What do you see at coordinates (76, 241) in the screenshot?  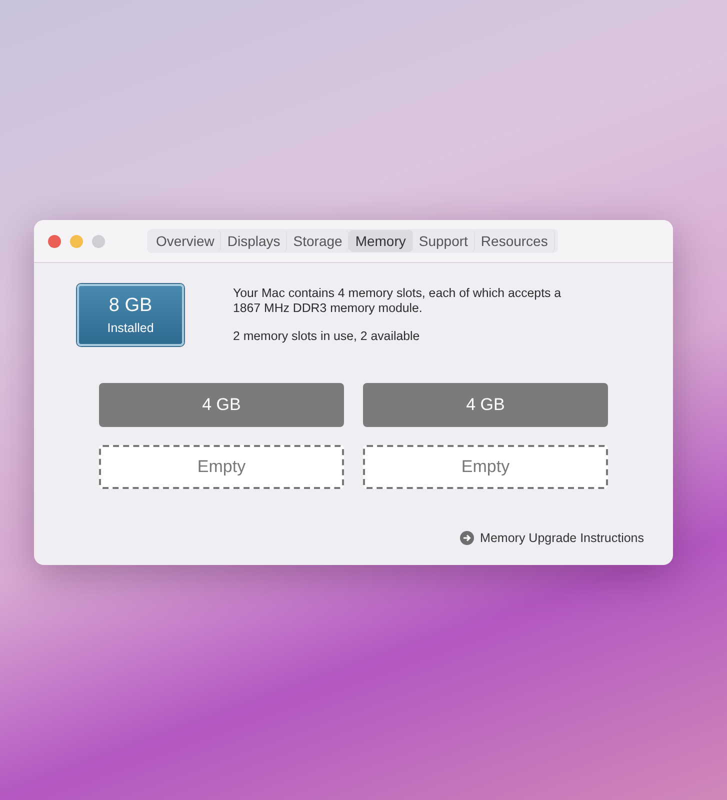 I see `minimize-button` at bounding box center [76, 241].